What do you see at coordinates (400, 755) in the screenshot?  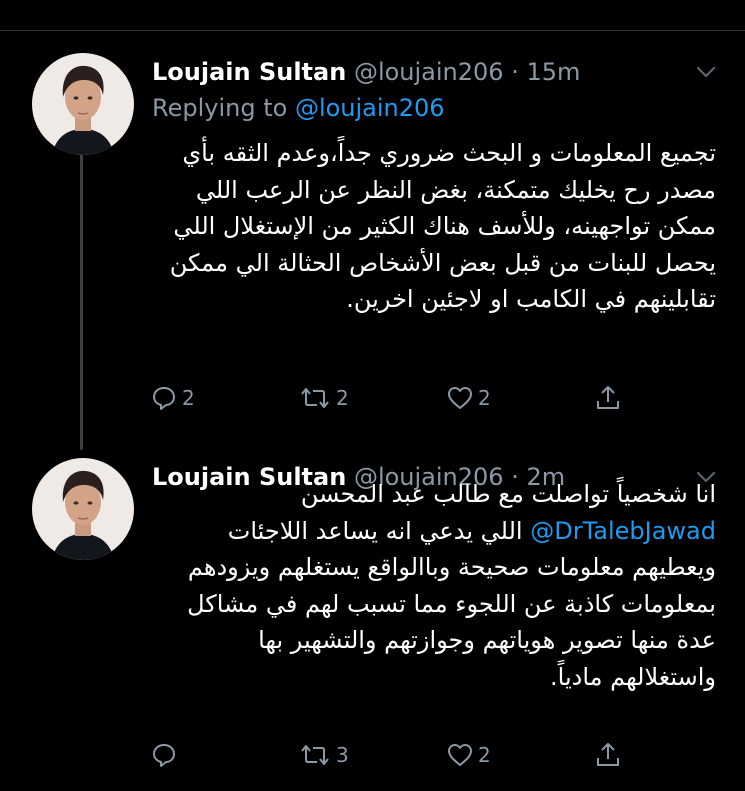 I see `tweet-actions: 3 2` at bounding box center [400, 755].